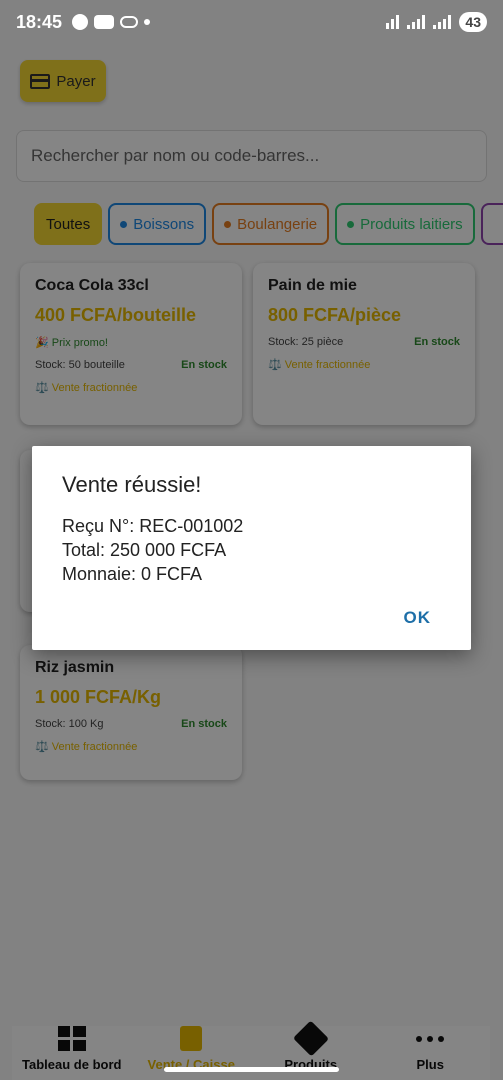 The image size is (503, 1080). Describe the element at coordinates (129, 22) in the screenshot. I see `link-icon` at that location.